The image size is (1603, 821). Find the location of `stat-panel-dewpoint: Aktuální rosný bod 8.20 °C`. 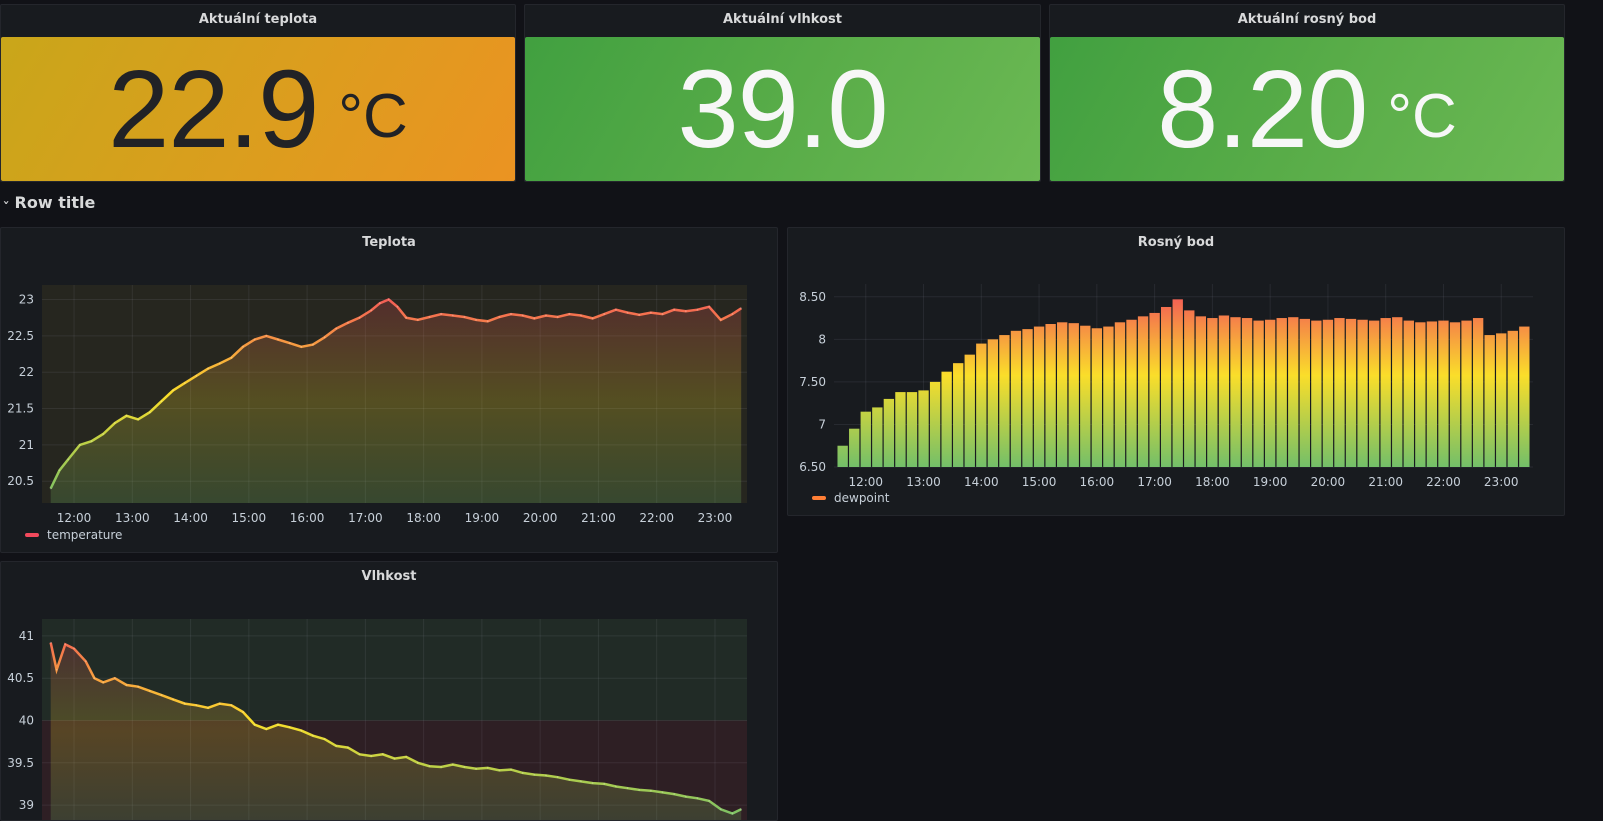

stat-panel-dewpoint: Aktuální rosný bod 8.20 °C is located at coordinates (1307, 93).